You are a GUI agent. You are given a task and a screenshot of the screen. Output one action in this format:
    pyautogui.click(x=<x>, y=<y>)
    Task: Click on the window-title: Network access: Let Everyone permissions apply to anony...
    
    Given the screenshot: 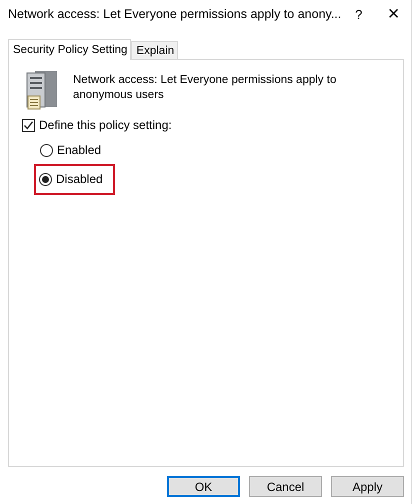 What is the action you would take?
    pyautogui.click(x=175, y=14)
    